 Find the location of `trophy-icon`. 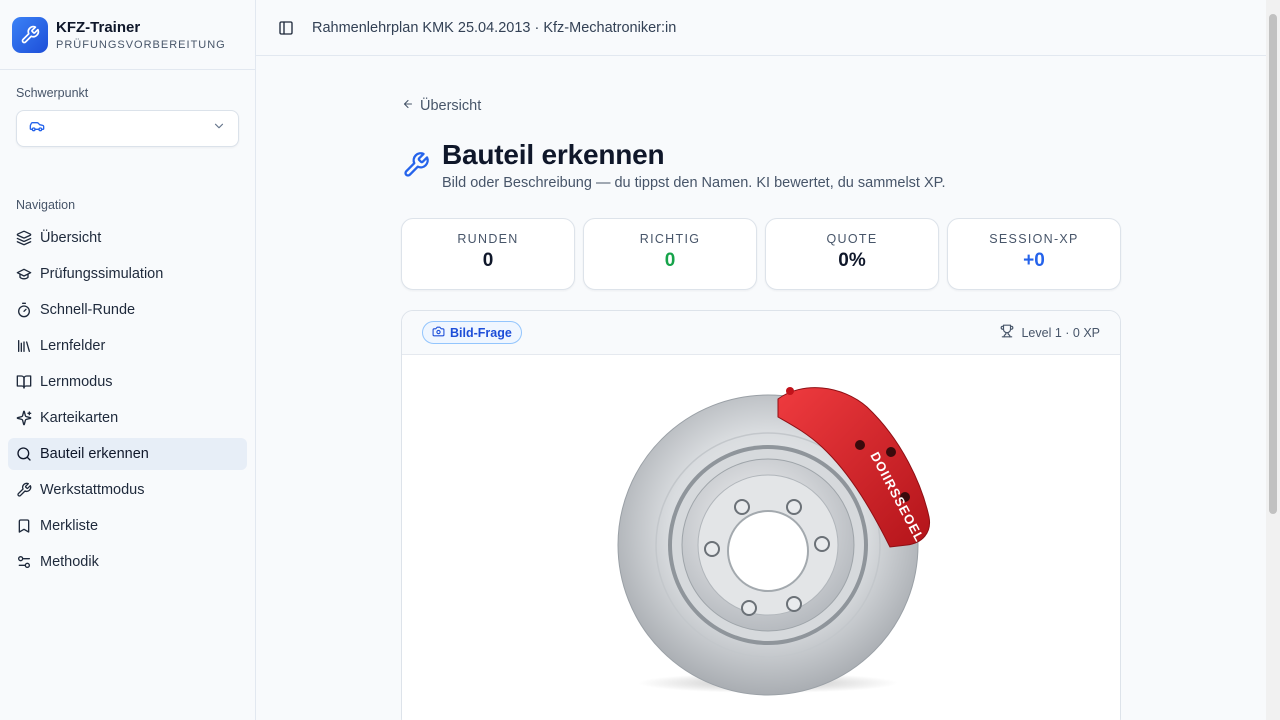

trophy-icon is located at coordinates (1010, 332).